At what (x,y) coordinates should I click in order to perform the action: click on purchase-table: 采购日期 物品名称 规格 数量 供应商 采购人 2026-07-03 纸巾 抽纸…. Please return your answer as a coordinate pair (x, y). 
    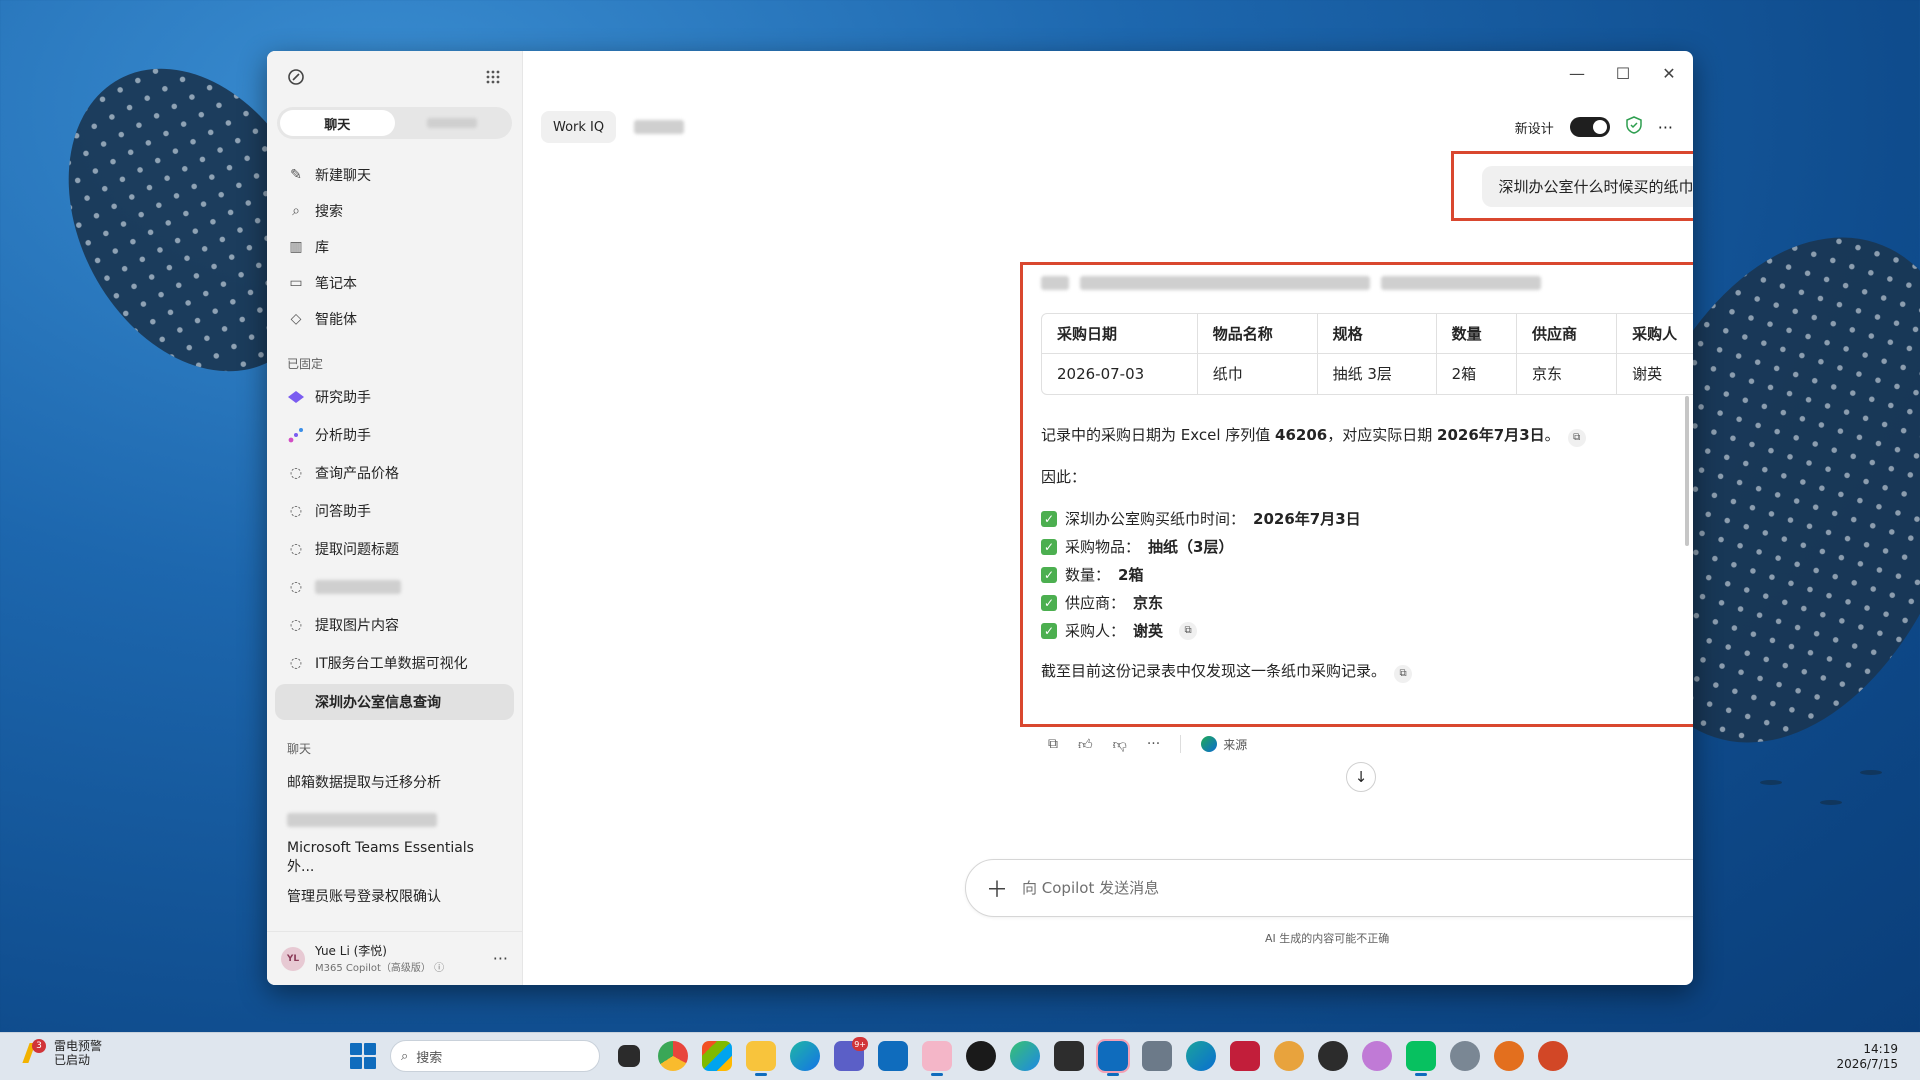
    Looking at the image, I should click on (1367, 354).